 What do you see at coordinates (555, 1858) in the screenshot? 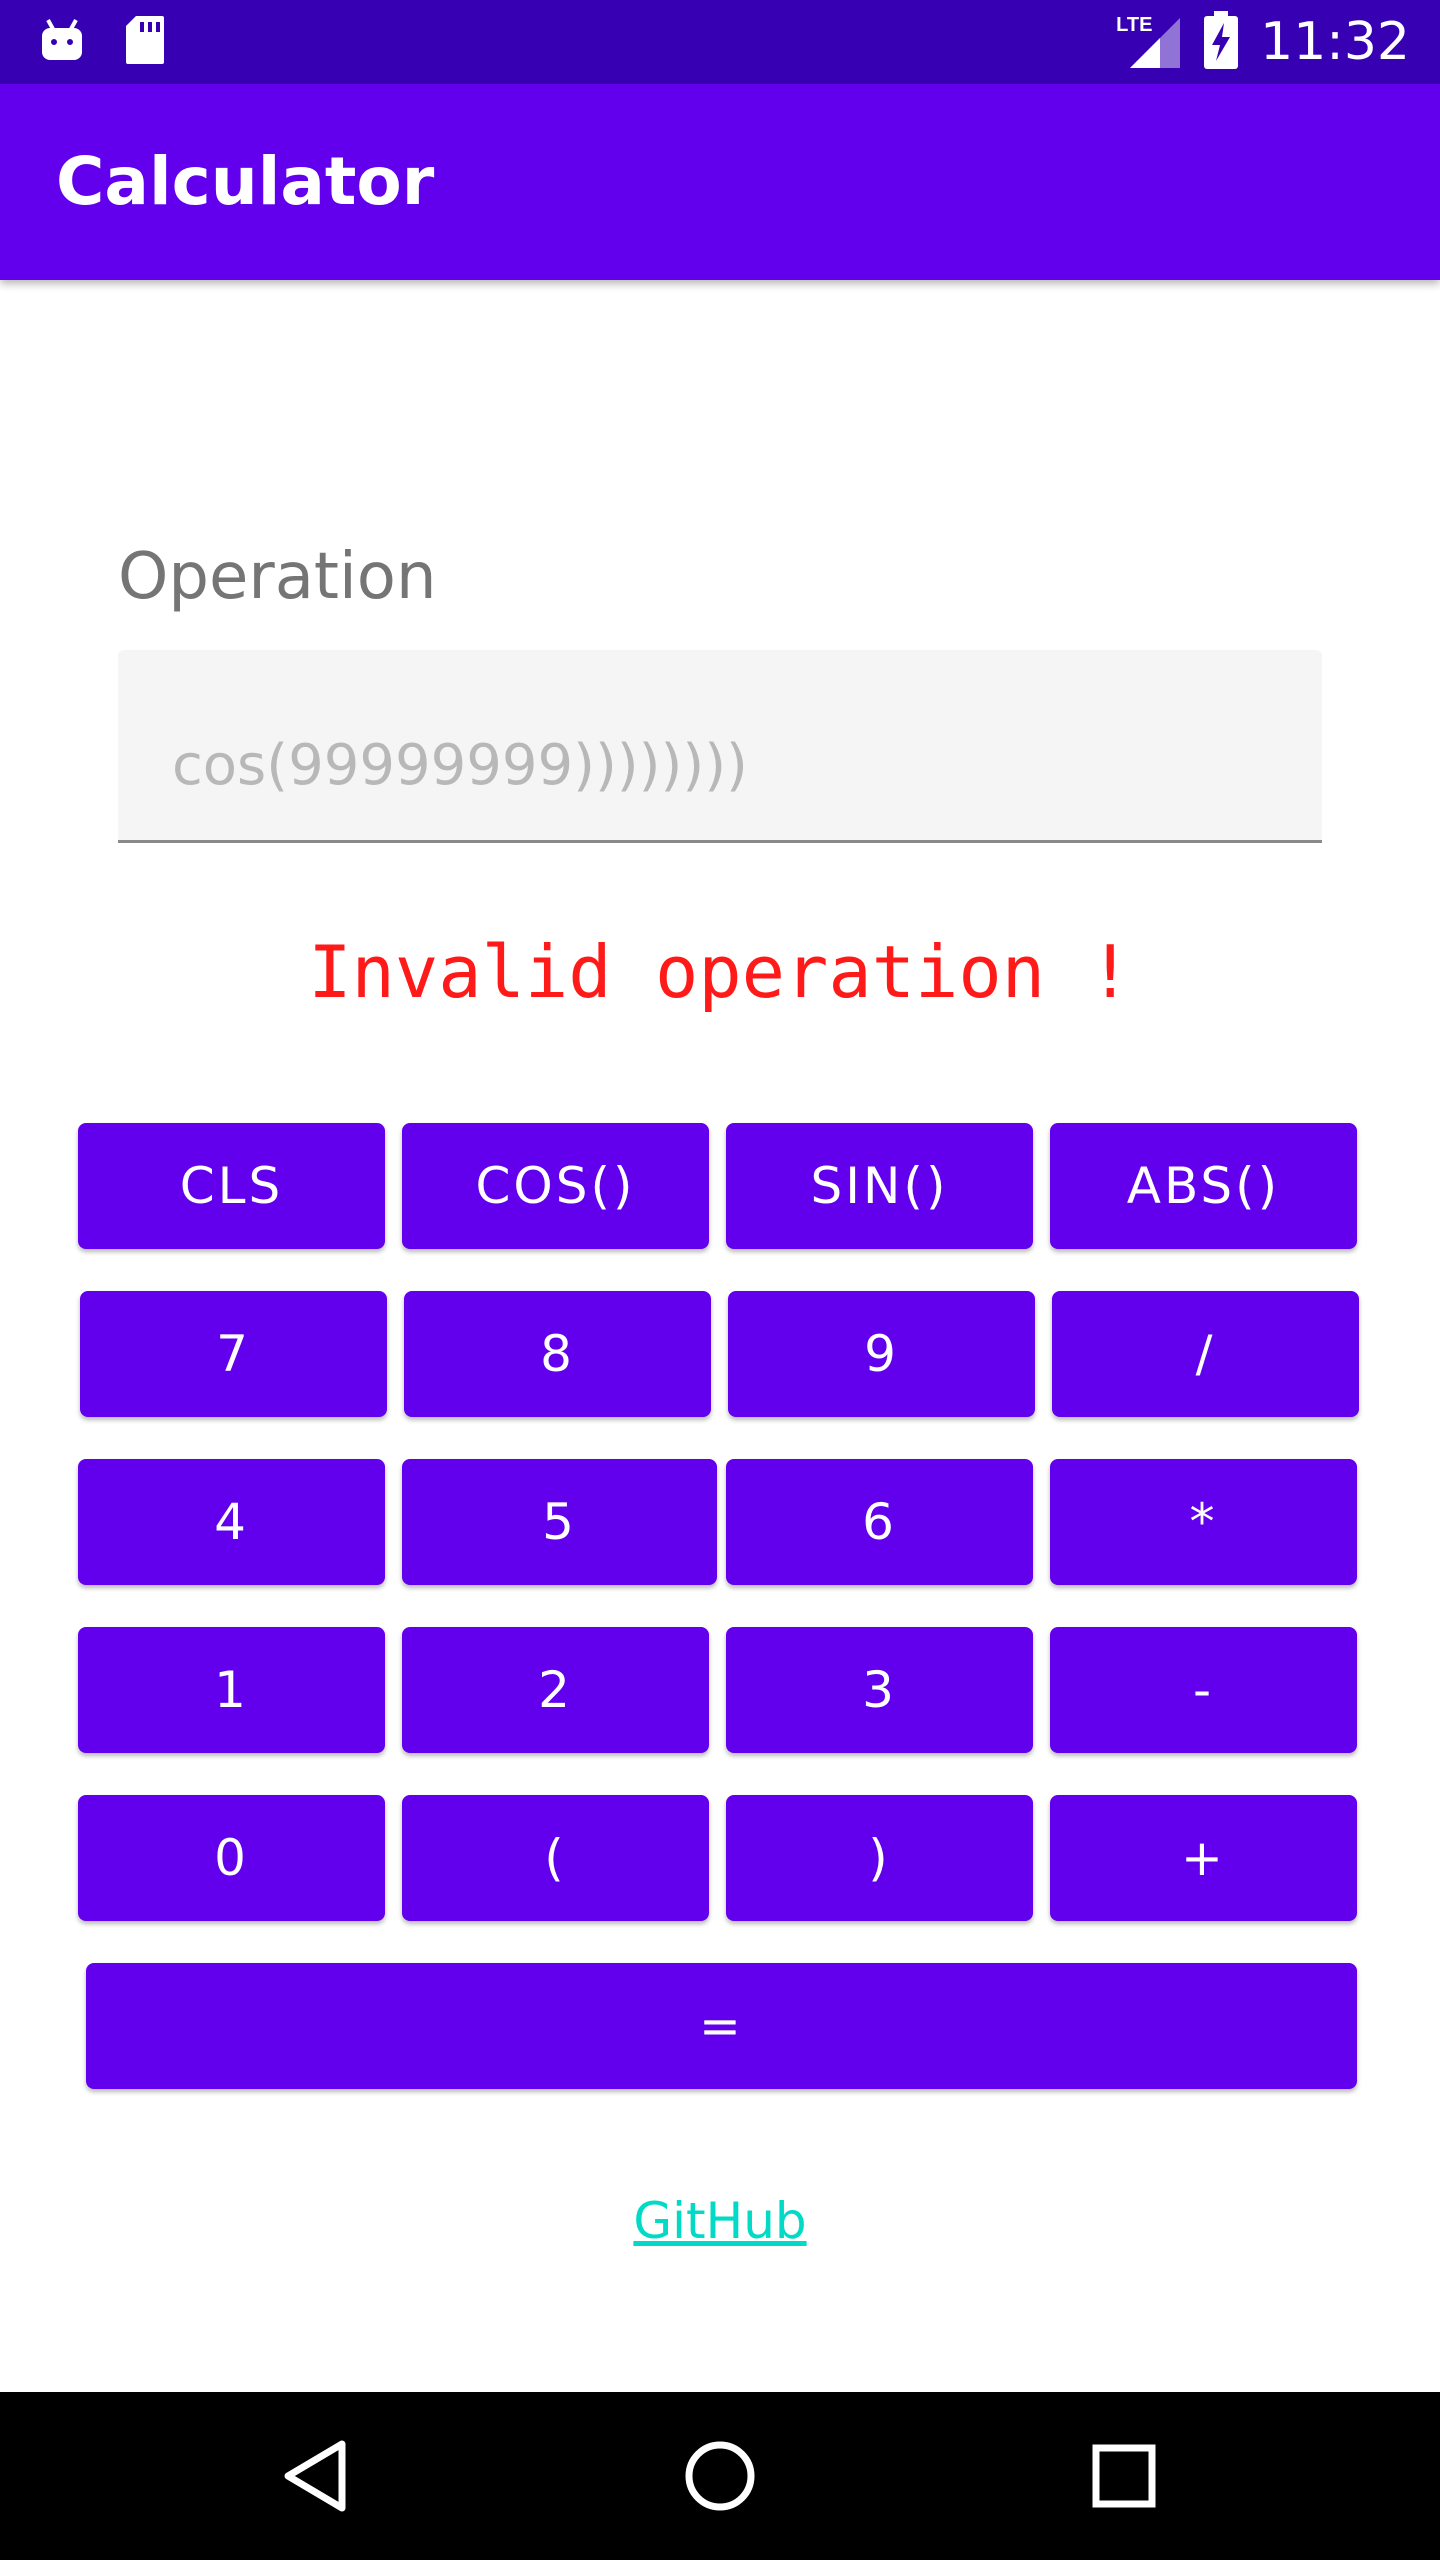
I see `open-paren-button: (` at bounding box center [555, 1858].